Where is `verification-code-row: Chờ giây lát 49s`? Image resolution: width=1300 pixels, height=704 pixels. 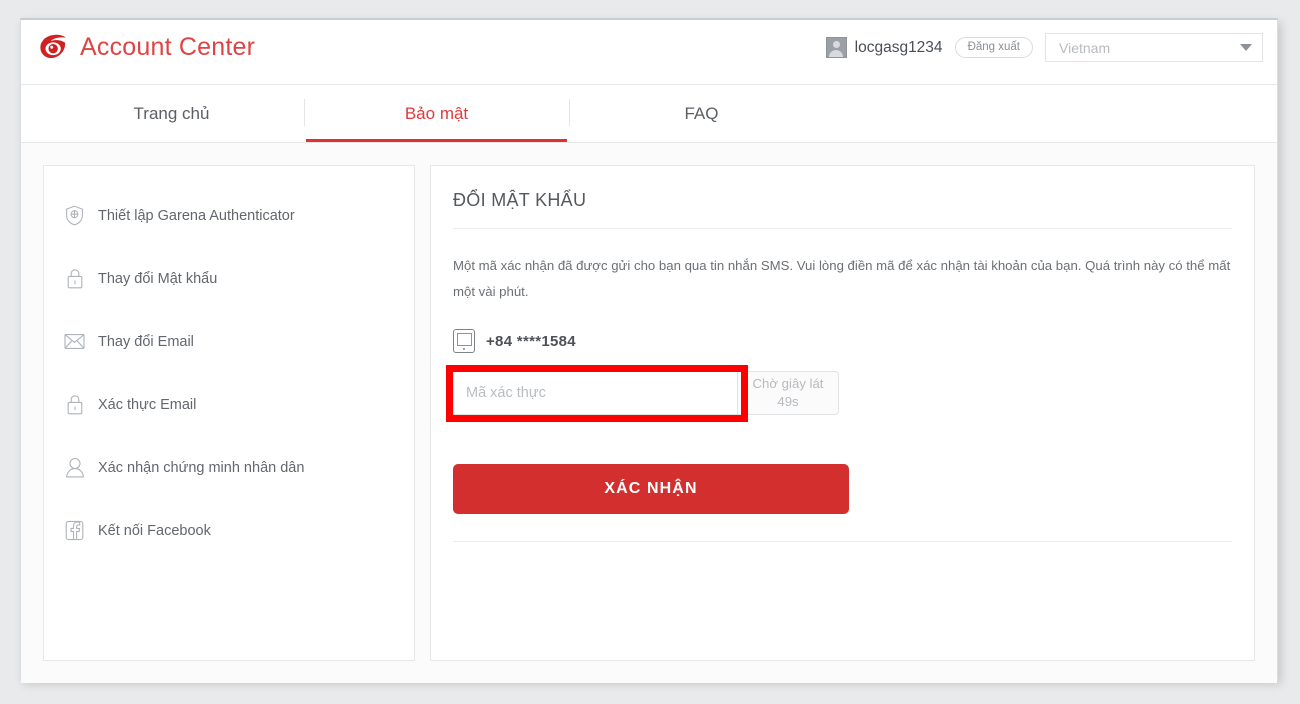 verification-code-row: Chờ giây lát 49s is located at coordinates (649, 394).